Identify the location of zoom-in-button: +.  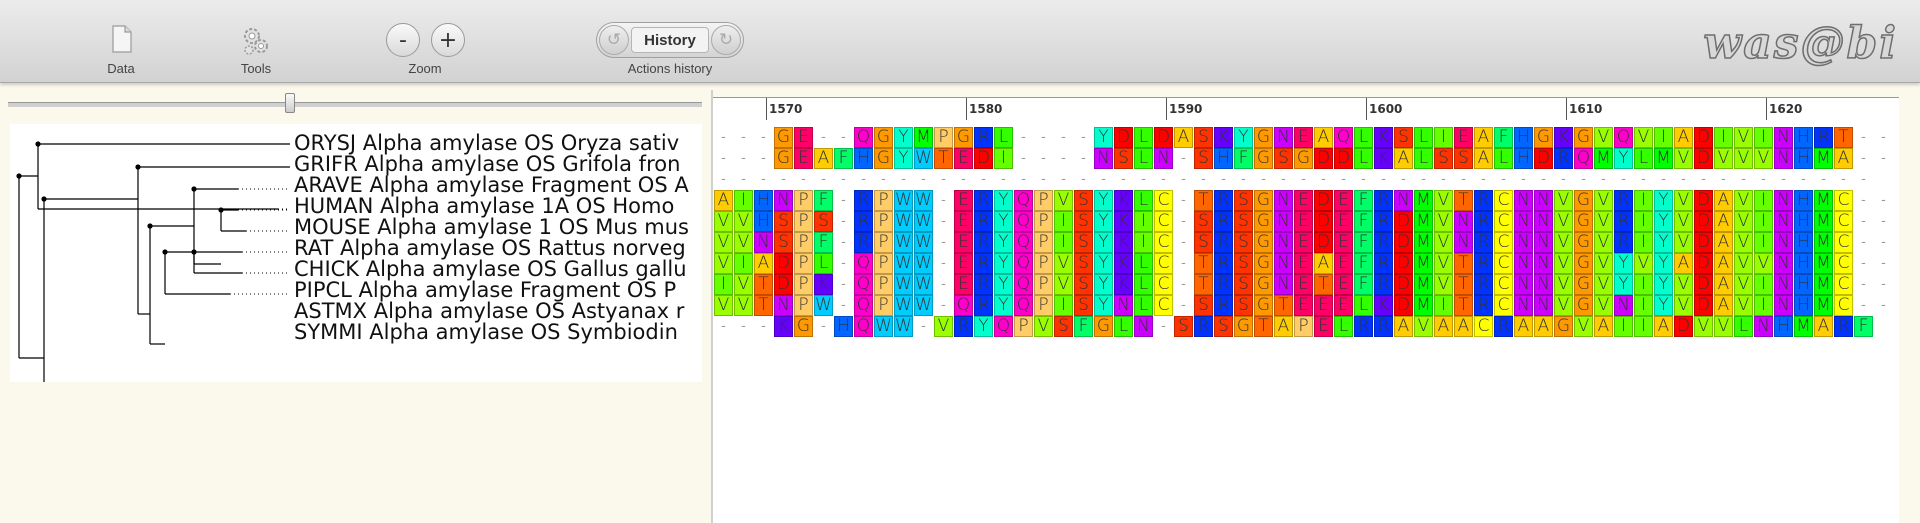
(448, 40).